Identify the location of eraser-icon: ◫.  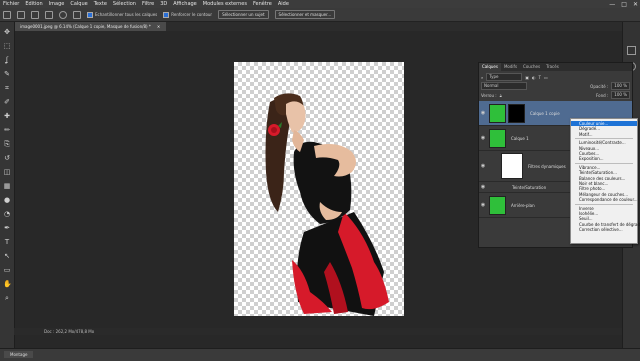
(7, 172).